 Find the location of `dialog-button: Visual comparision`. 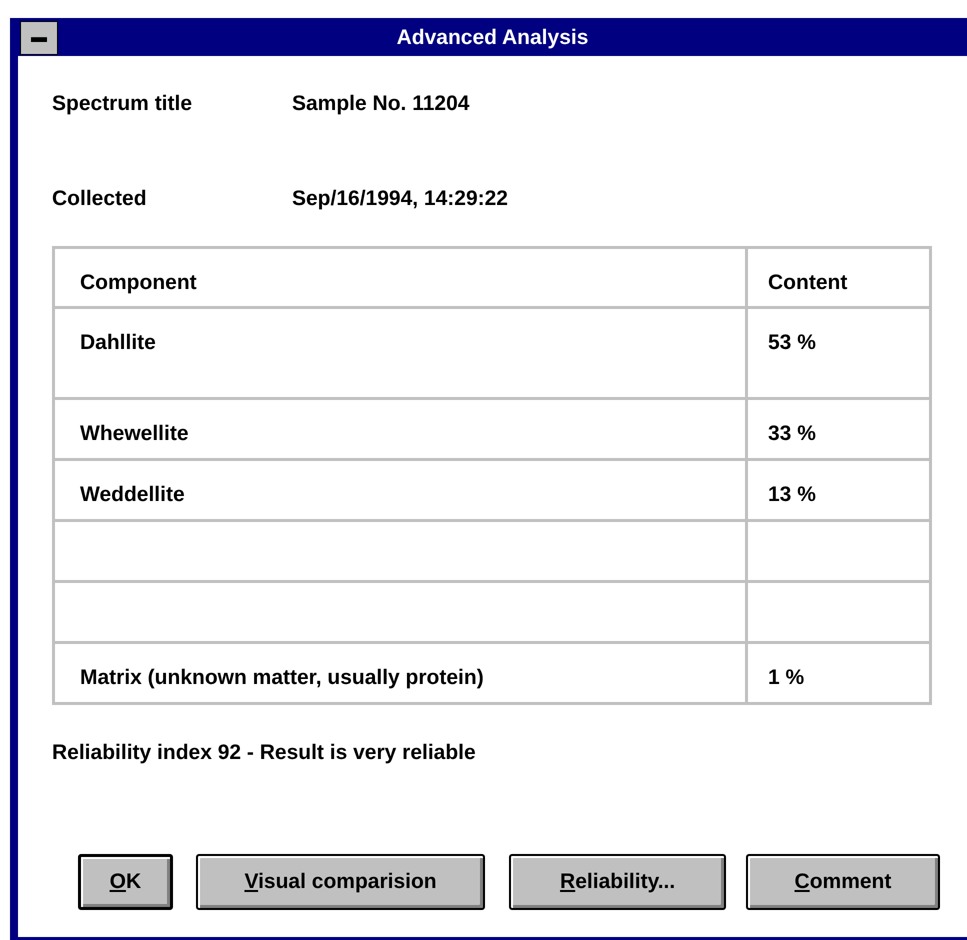

dialog-button: Visual comparision is located at coordinates (341, 882).